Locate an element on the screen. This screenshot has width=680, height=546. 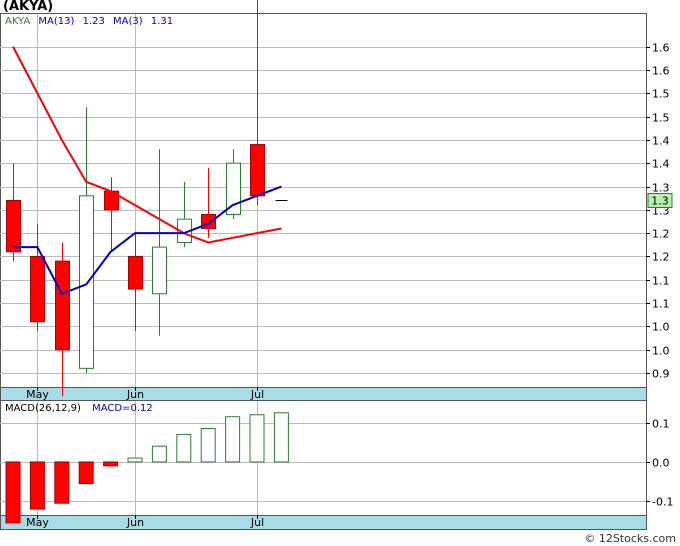
svg-text: MACD(26,12,9) MACD=0.12 is located at coordinates (79, 408).